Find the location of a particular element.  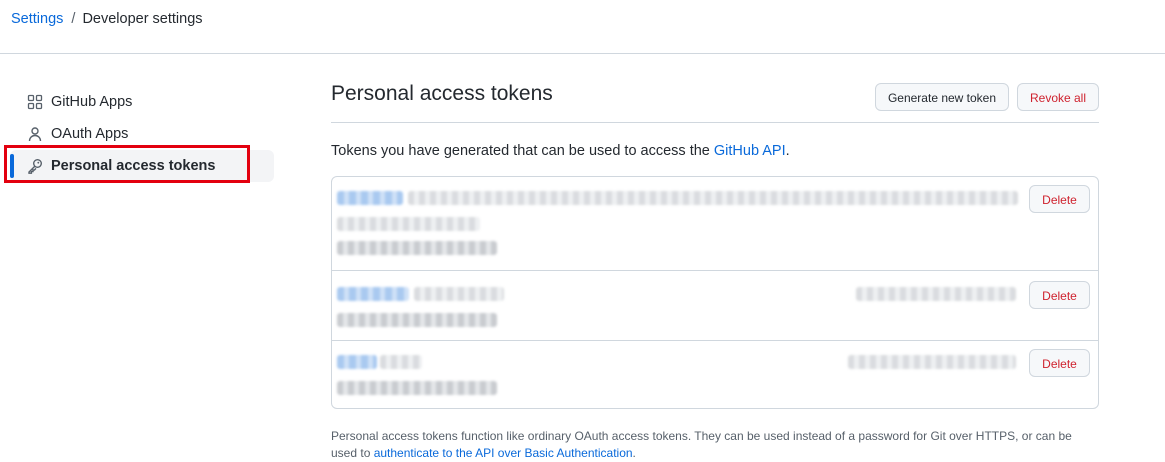

sidebar-item-github-apps: GitHub Apps is located at coordinates (142, 102).